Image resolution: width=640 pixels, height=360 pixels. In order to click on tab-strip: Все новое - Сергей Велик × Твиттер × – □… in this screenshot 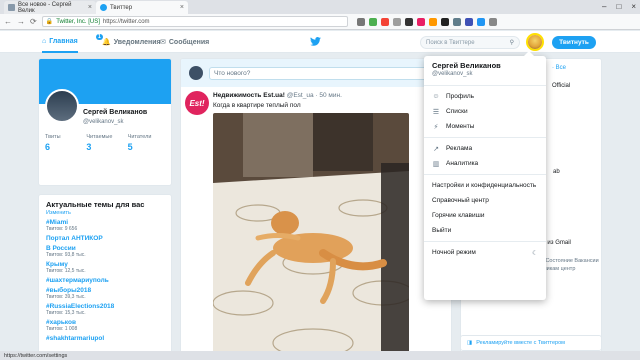, I will do `click(320, 7)`.